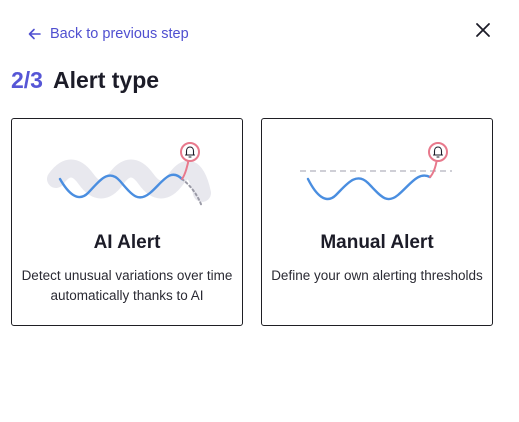 Image resolution: width=519 pixels, height=422 pixels. I want to click on page-title: Alert type, so click(106, 79).